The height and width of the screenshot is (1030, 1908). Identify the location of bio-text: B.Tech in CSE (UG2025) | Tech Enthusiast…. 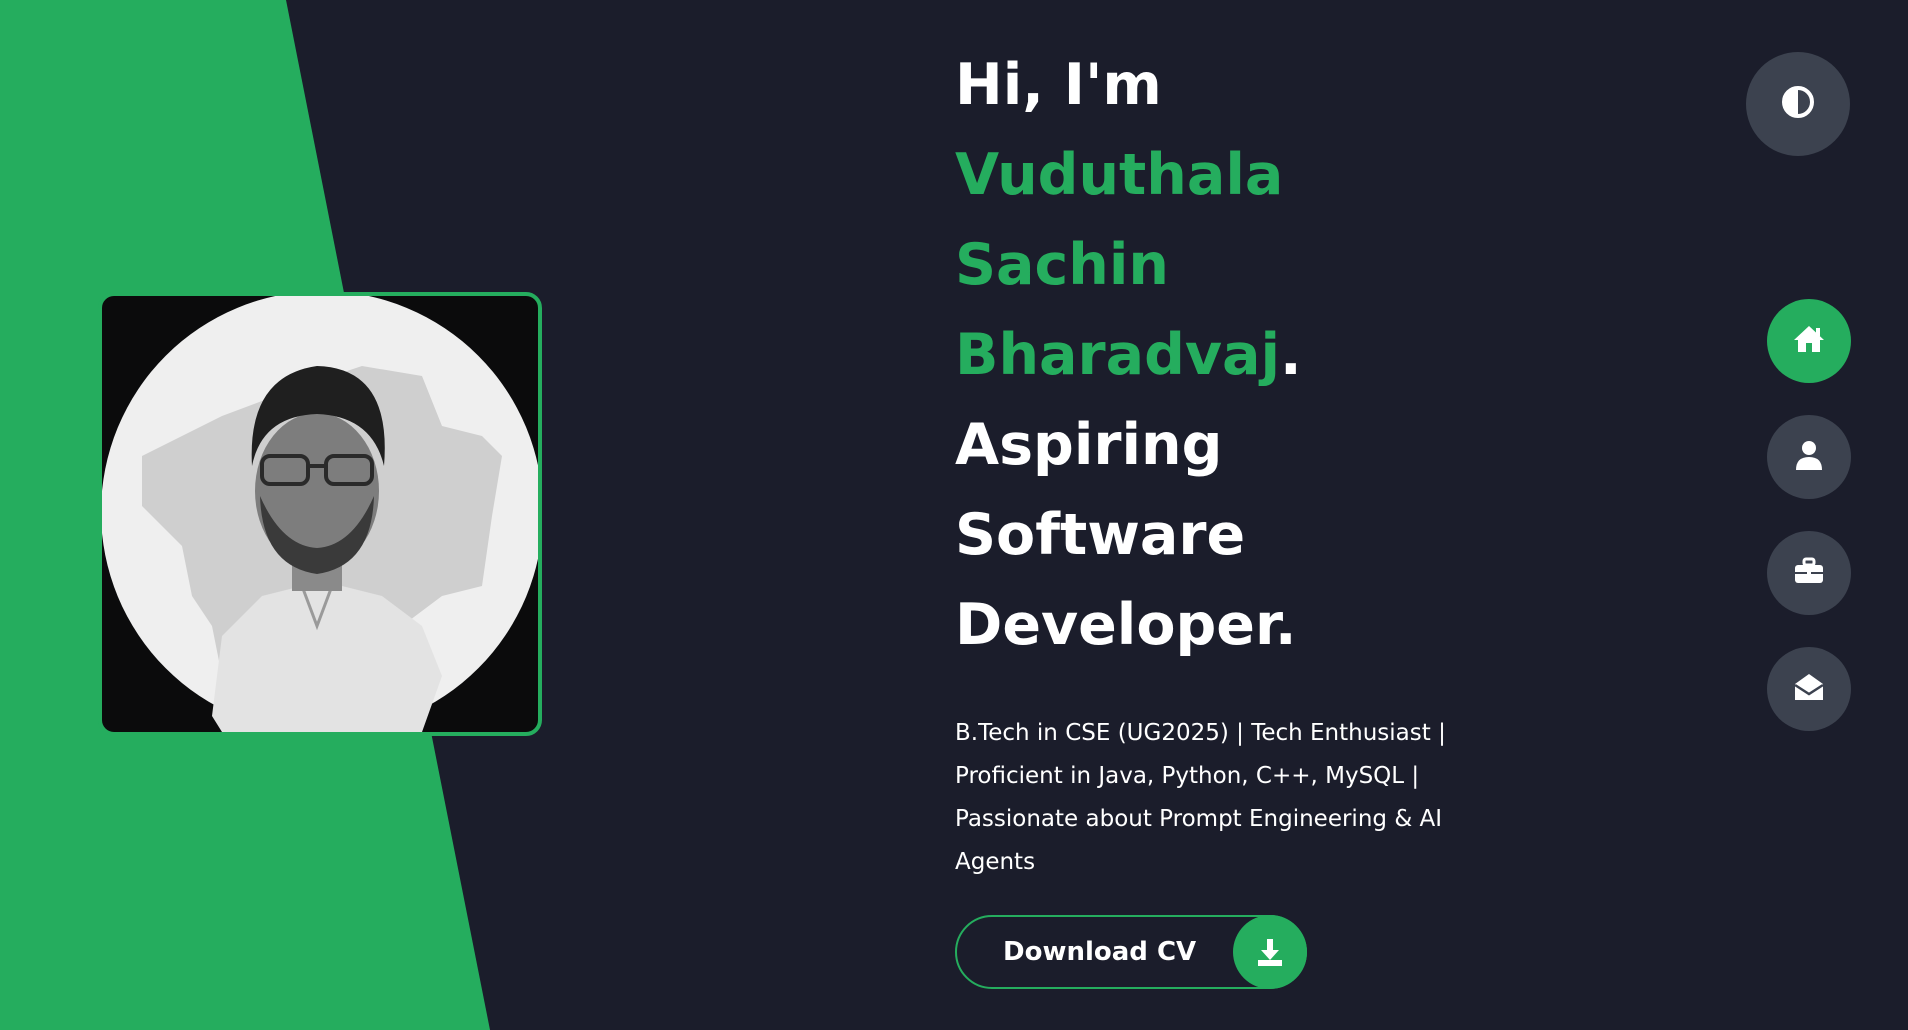
(1200, 797).